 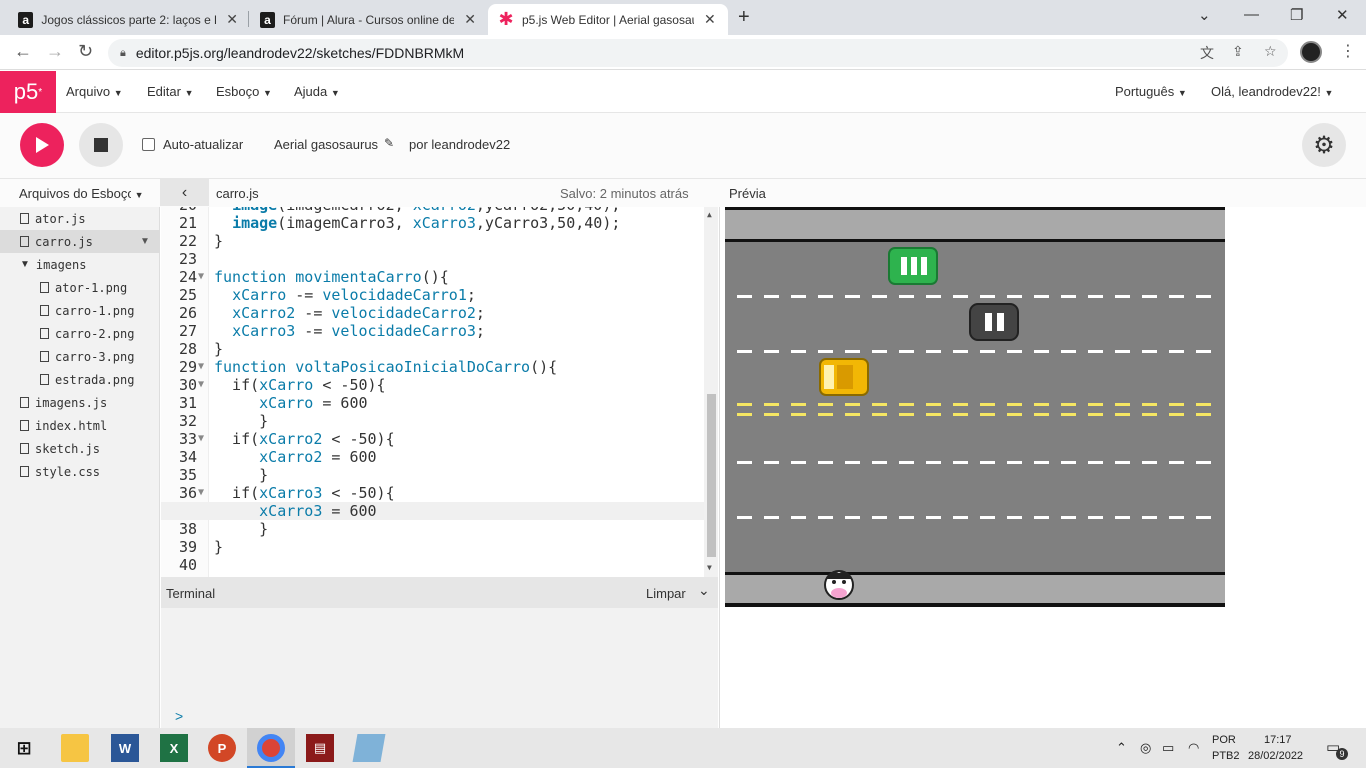 What do you see at coordinates (1226, 756) in the screenshot?
I see `keyboard-layout: PTB2` at bounding box center [1226, 756].